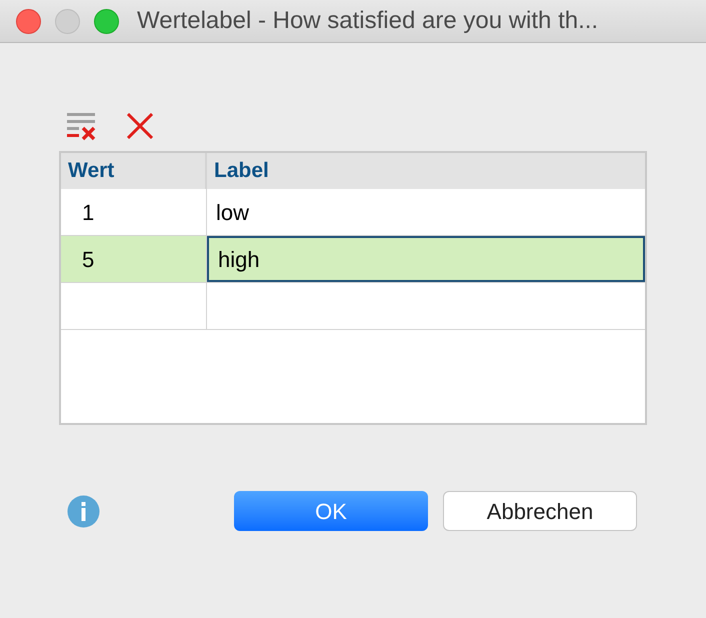  Describe the element at coordinates (140, 126) in the screenshot. I see `delete-icon` at that location.